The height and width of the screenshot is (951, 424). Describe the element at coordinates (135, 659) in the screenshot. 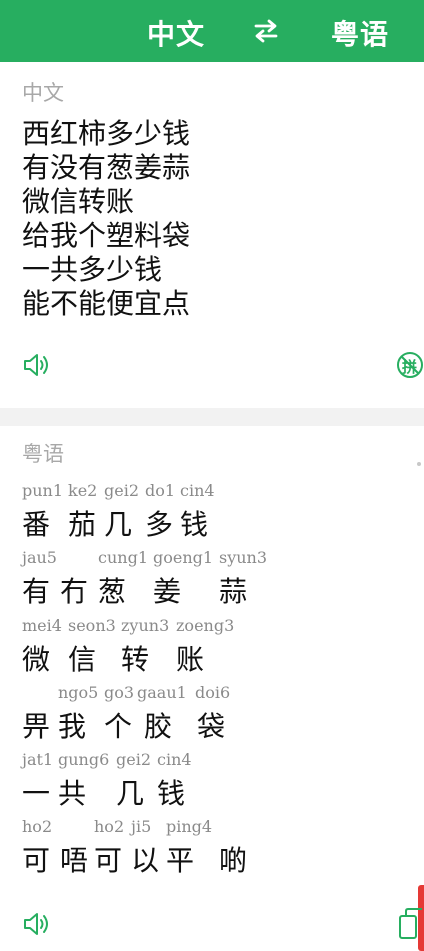

I see `cantonese-char: 转` at that location.